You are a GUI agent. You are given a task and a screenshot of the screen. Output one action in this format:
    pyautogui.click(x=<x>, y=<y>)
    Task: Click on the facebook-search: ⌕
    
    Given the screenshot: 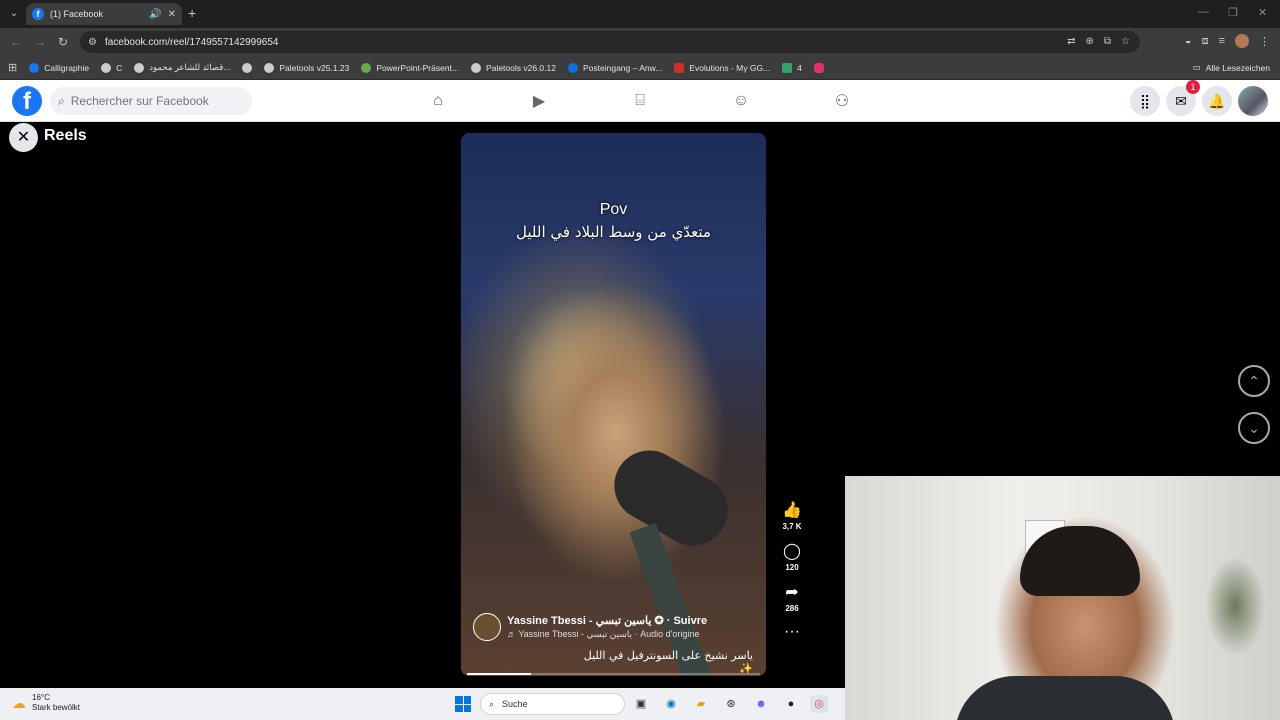 What is the action you would take?
    pyautogui.click(x=151, y=101)
    